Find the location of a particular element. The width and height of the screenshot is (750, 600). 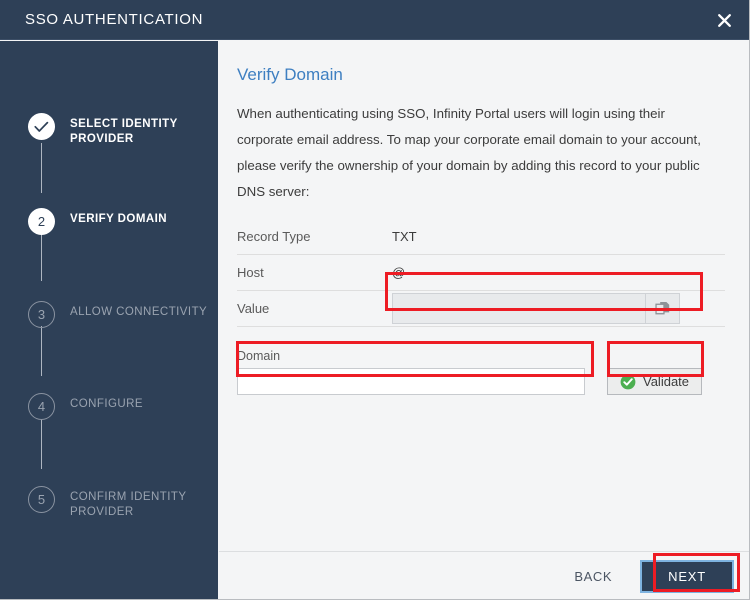

domain-field-block: Domain Validate is located at coordinates (481, 372).